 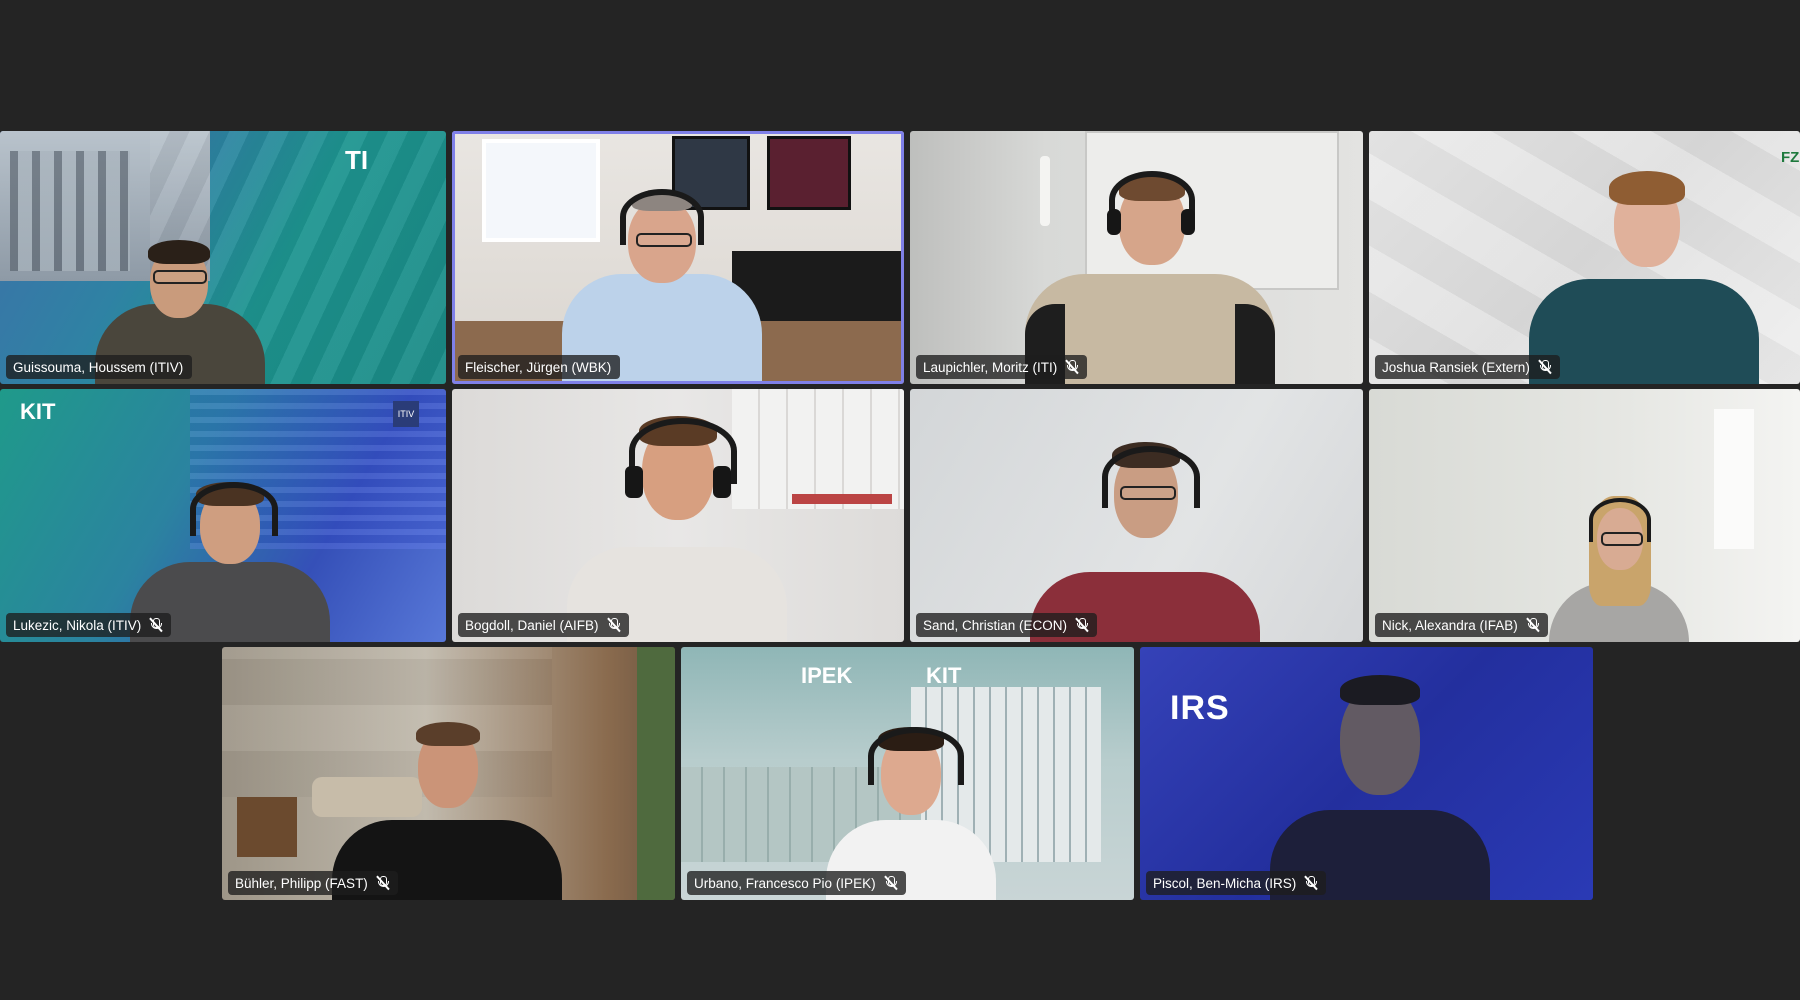 What do you see at coordinates (448, 773) in the screenshot?
I see `video-tile-buehler: Bühler, Philipp (FAST)` at bounding box center [448, 773].